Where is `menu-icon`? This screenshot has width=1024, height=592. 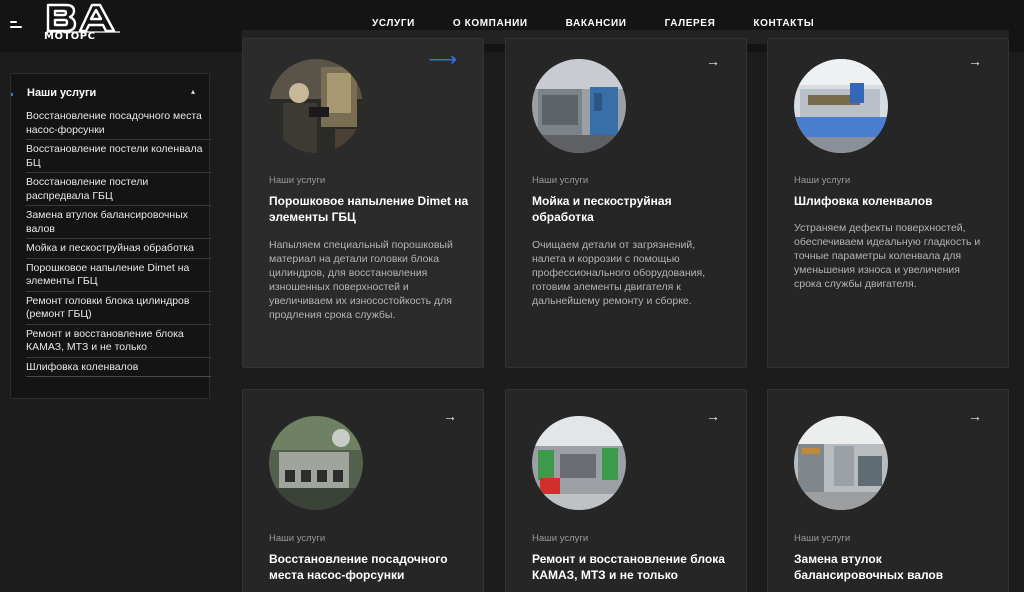
menu-icon is located at coordinates (16, 25).